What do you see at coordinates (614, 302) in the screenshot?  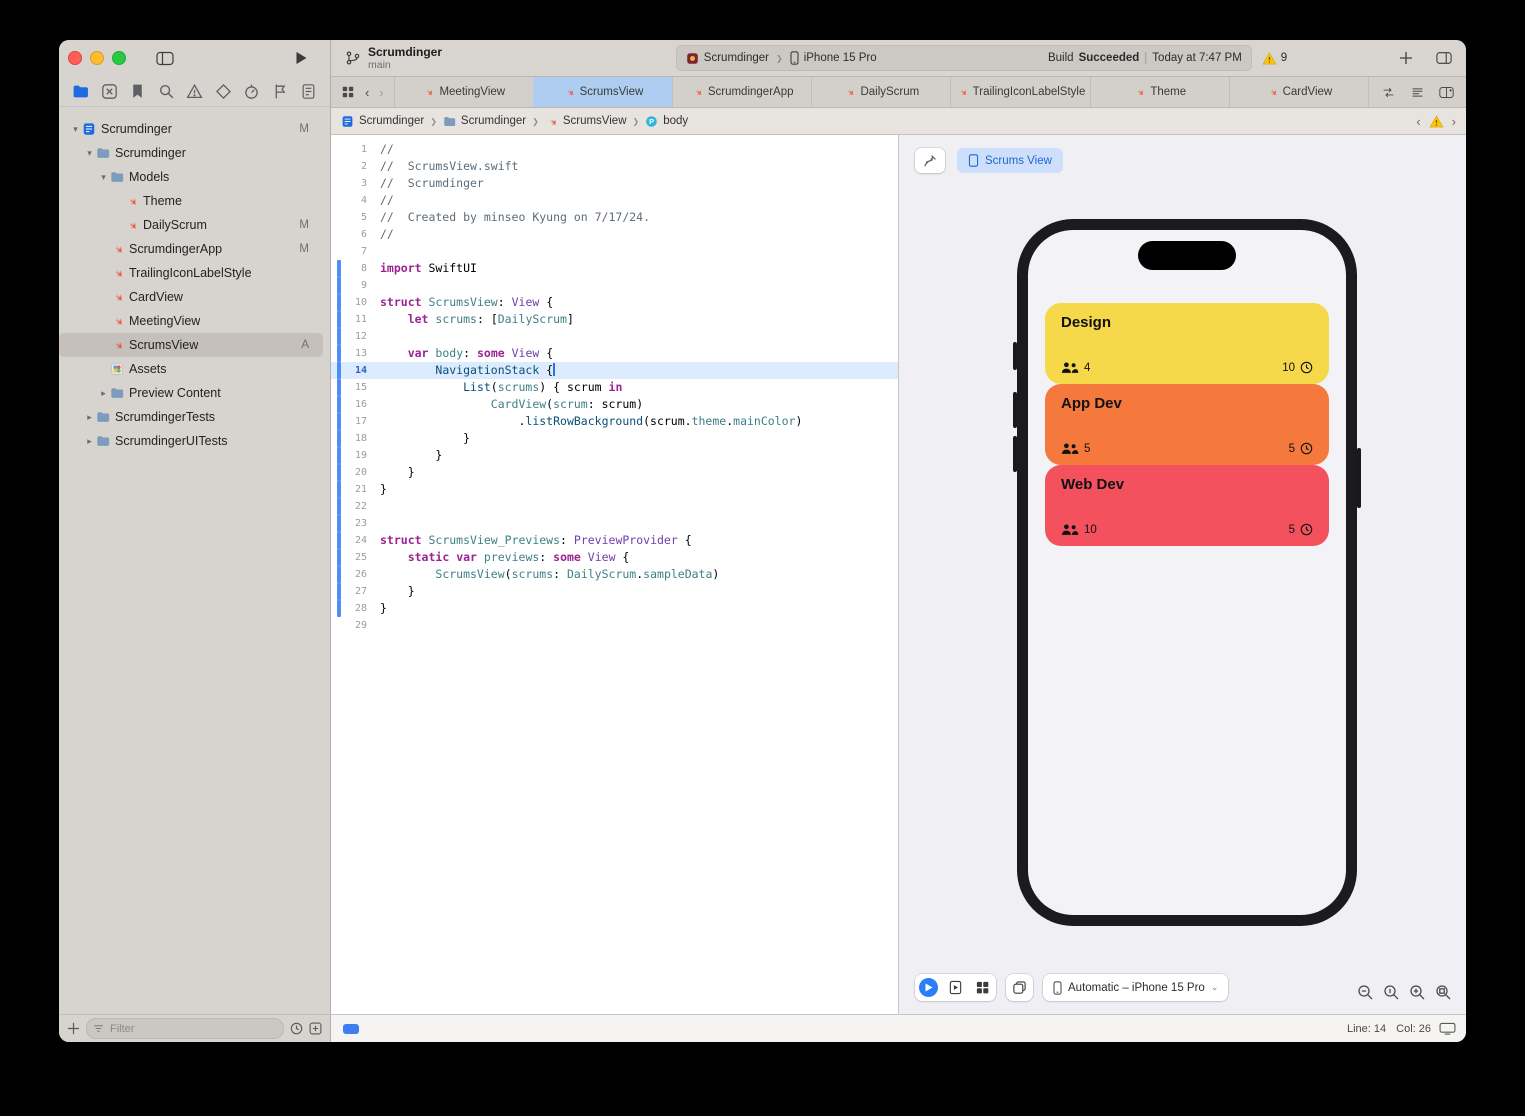 I see `code-line-10: 10 struct ScrumsView: View {` at bounding box center [614, 302].